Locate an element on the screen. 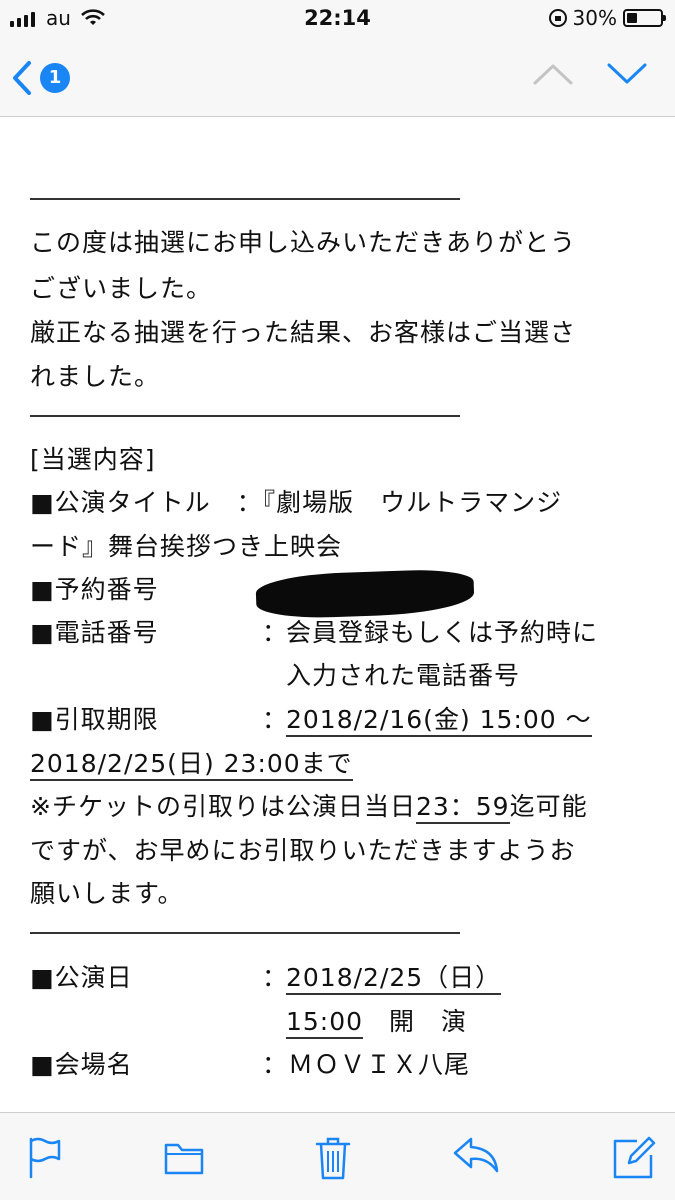 This screenshot has height=1200, width=675. perf-date-link: 2018/2/25（日） is located at coordinates (394, 978).